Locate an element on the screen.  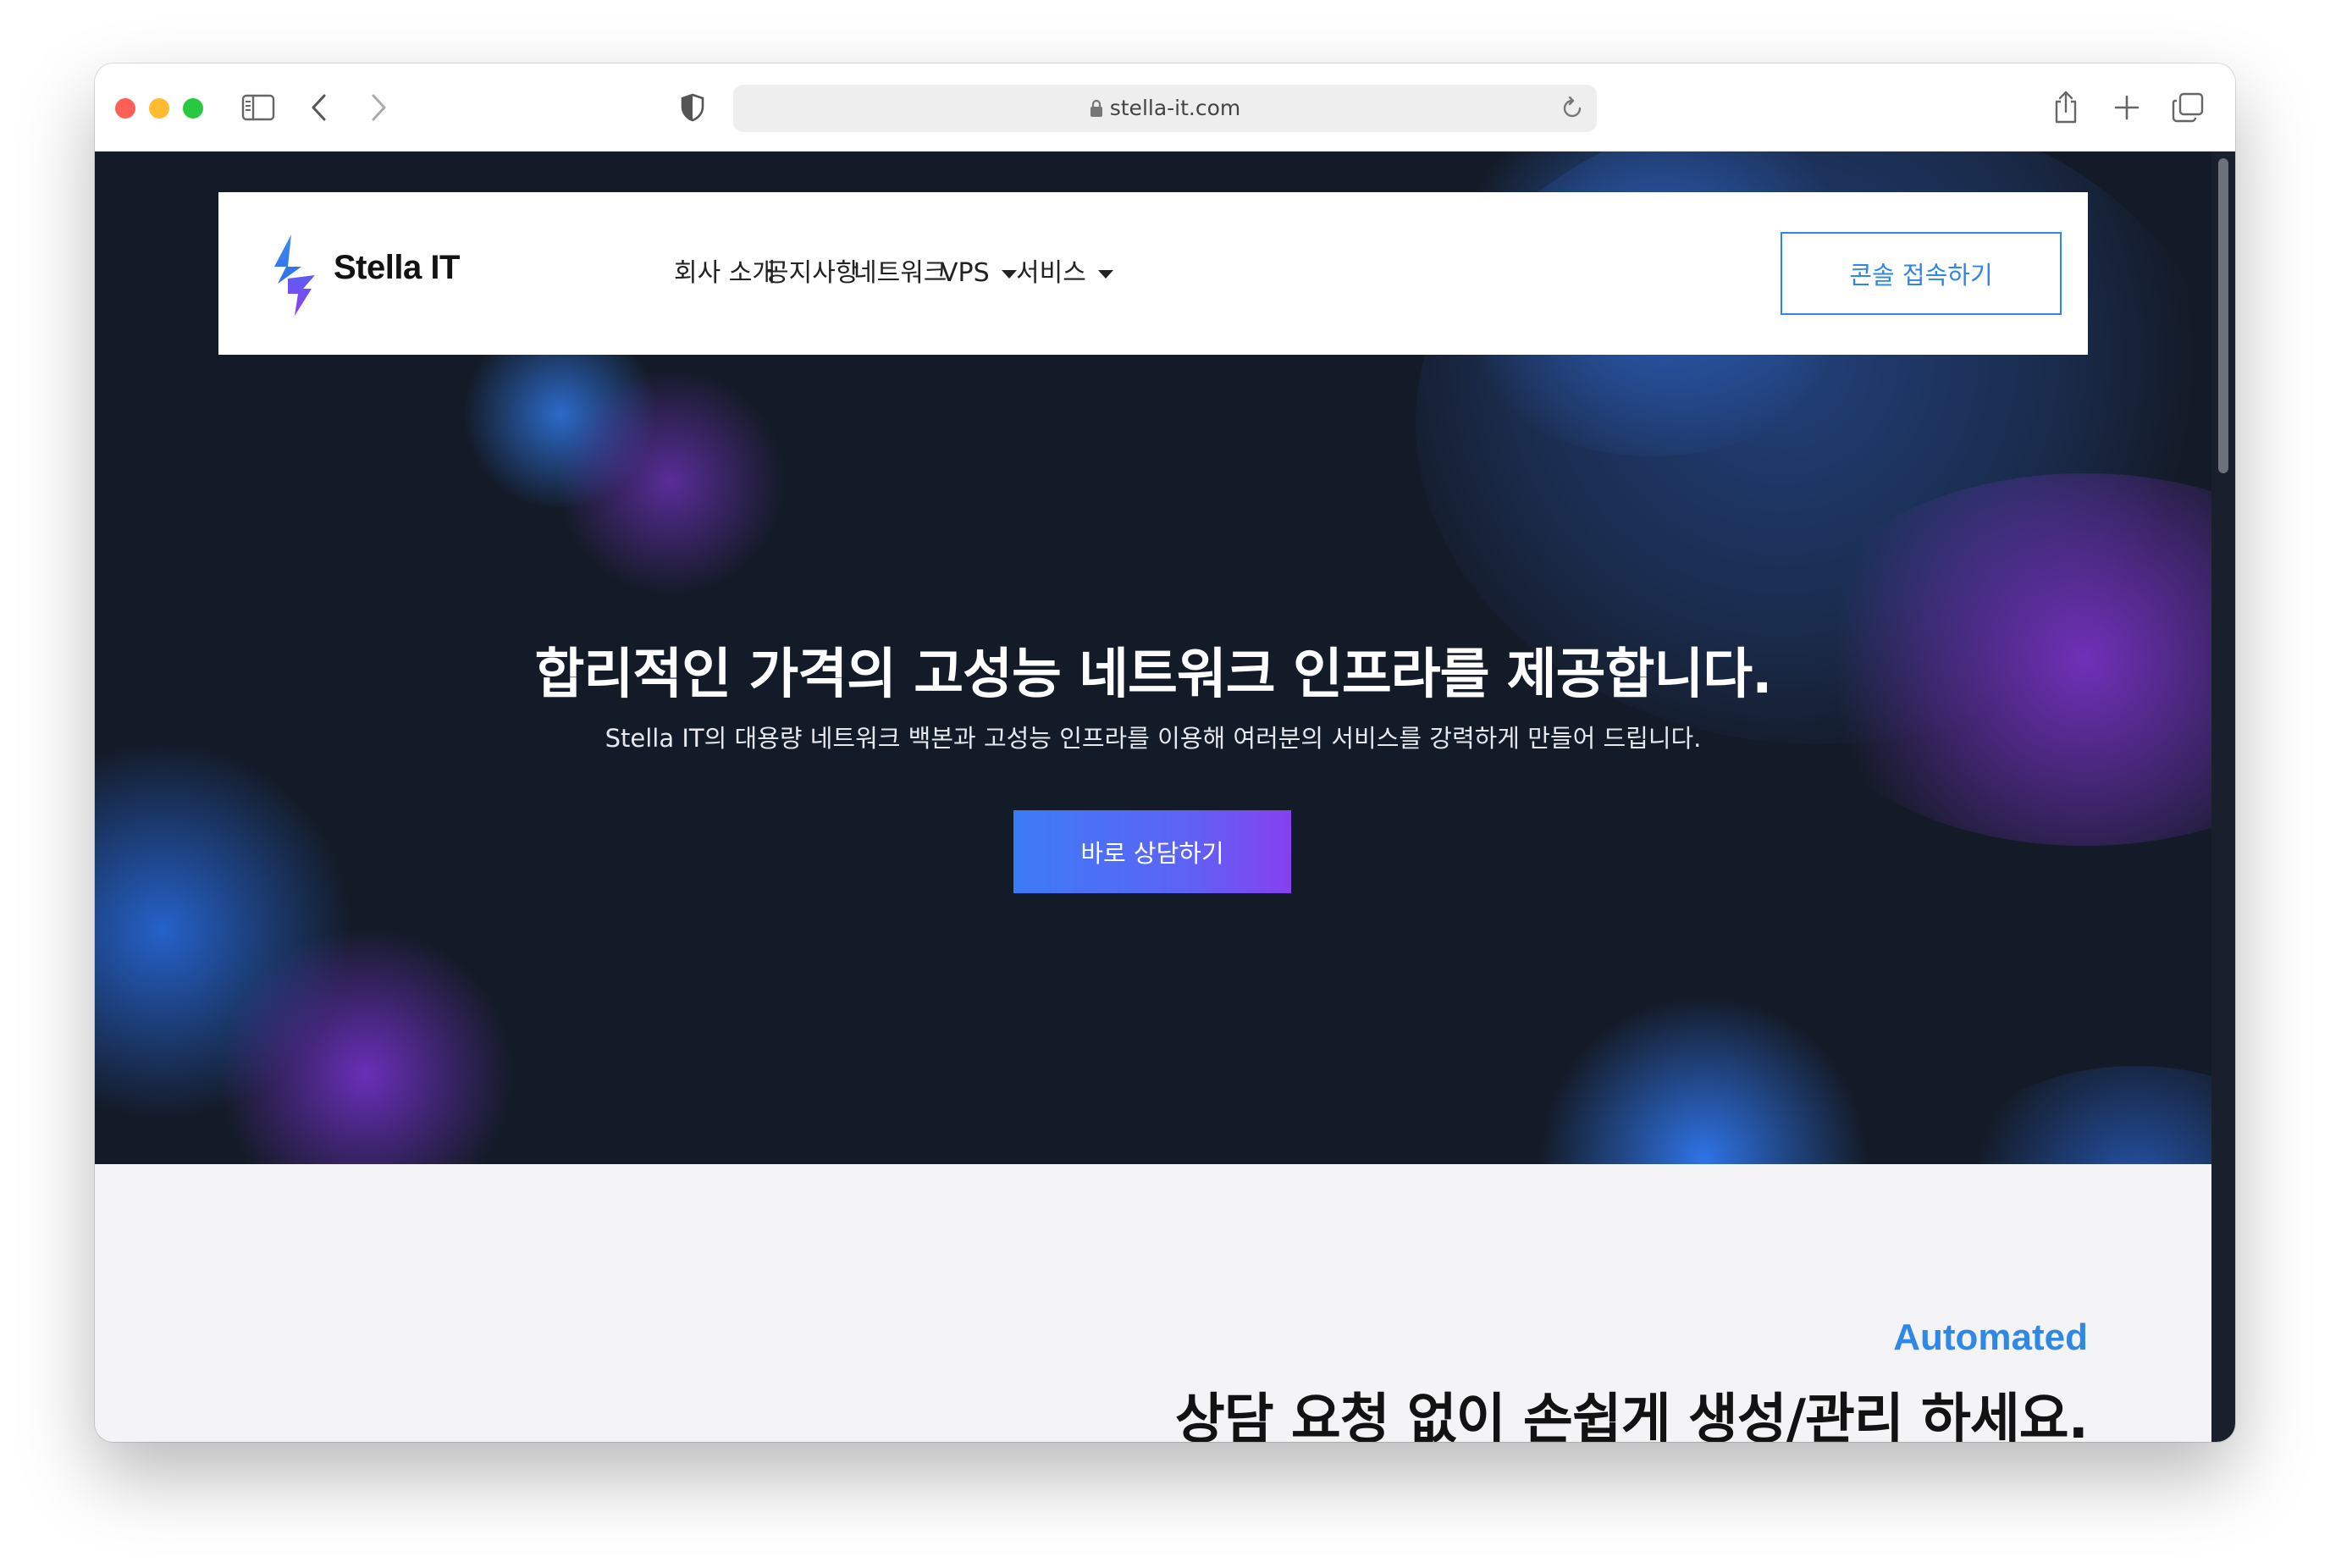
forward-icon is located at coordinates (378, 107).